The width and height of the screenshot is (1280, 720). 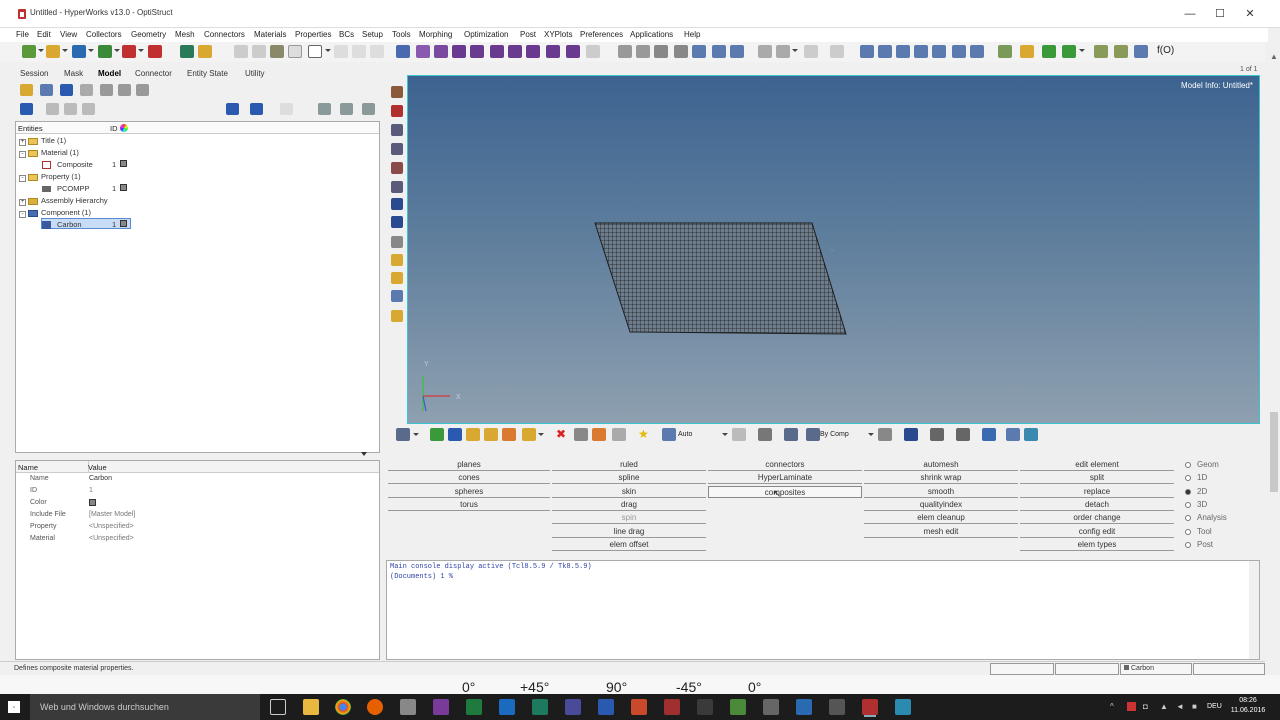 I want to click on chrome-icon, so click(x=343, y=707).